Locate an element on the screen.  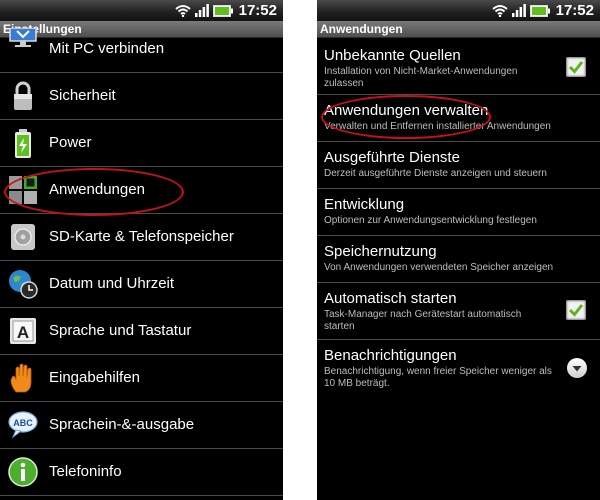
setting-title: Speichernutzung is located at coordinates (380, 251).